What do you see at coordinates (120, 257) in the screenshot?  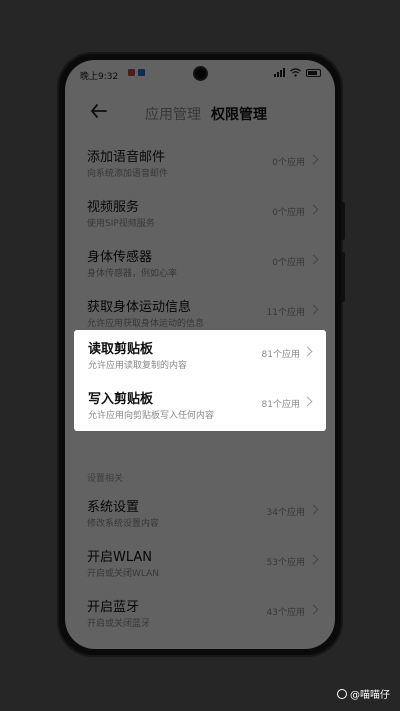 I see `row-title: 身体传感器` at bounding box center [120, 257].